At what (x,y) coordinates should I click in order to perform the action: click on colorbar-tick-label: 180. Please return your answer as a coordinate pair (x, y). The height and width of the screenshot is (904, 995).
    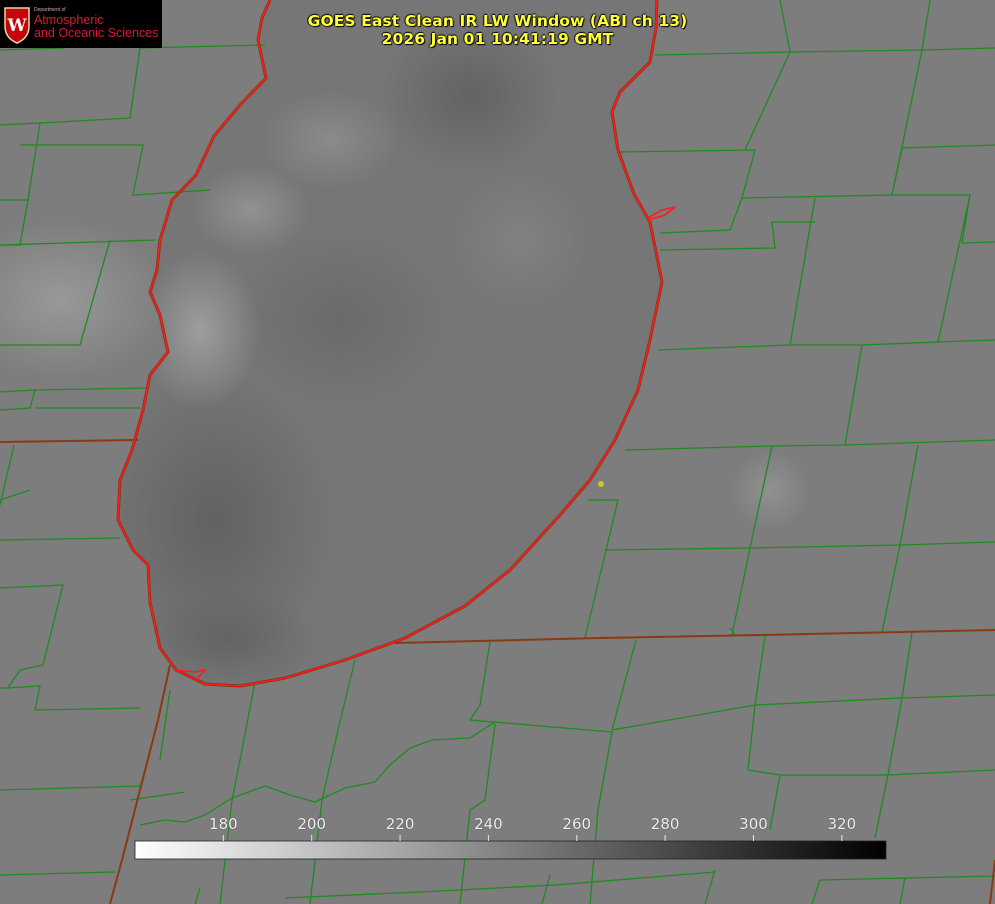
    Looking at the image, I should click on (223, 824).